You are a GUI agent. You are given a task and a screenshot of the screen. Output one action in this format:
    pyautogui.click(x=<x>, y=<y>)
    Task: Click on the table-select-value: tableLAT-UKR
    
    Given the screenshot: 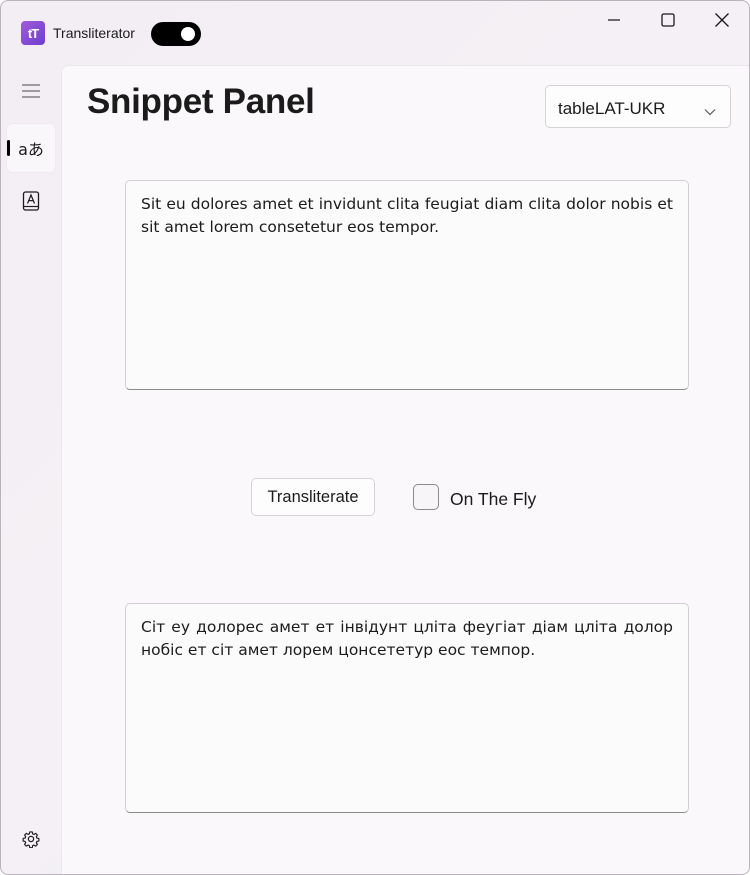 What is the action you would take?
    pyautogui.click(x=612, y=108)
    